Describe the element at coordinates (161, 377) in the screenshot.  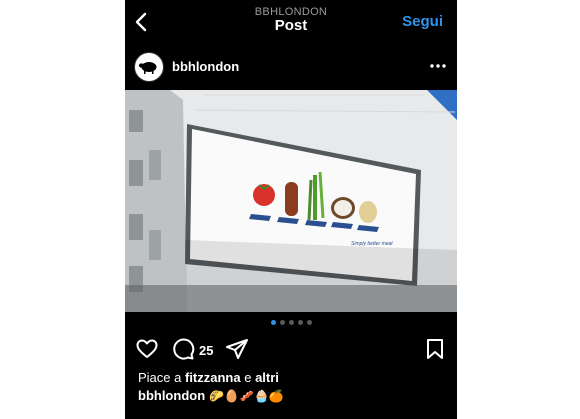
I see `likes-prefix: Piace a` at that location.